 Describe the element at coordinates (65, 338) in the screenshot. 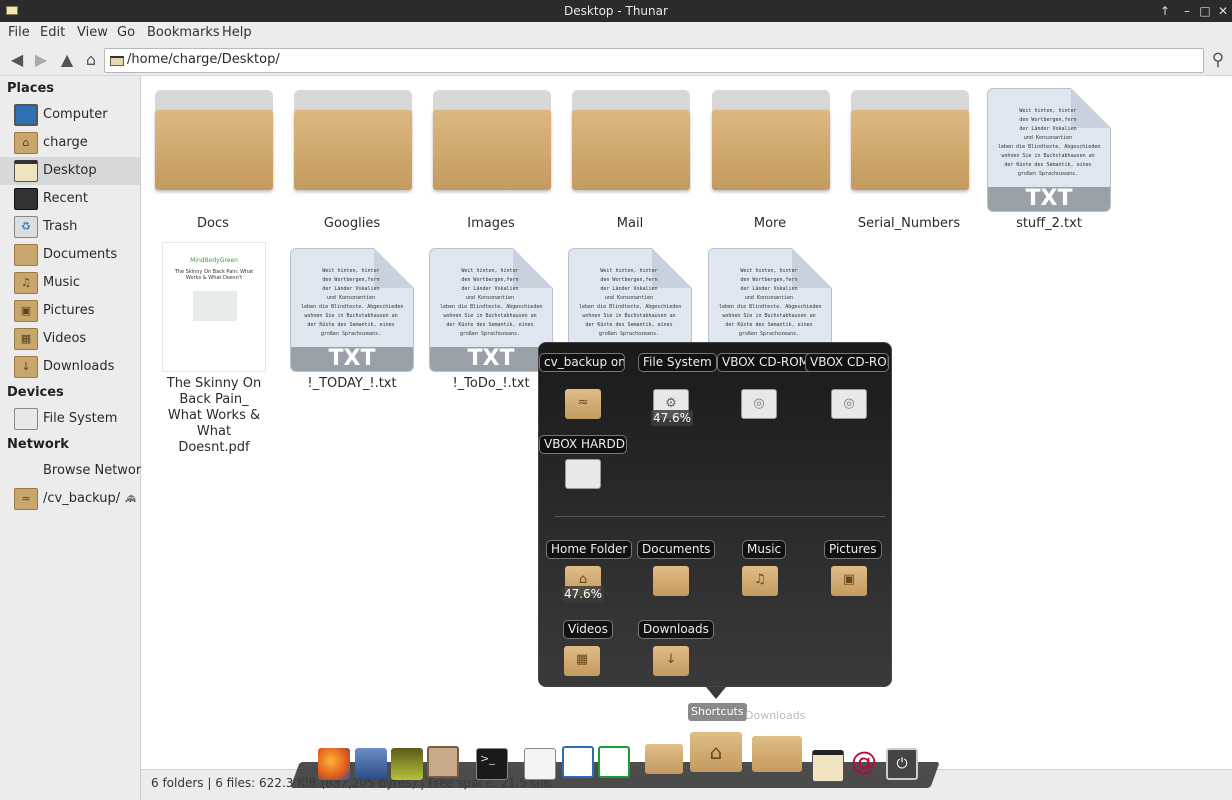

I see `sidebar-item-label: Videos` at that location.